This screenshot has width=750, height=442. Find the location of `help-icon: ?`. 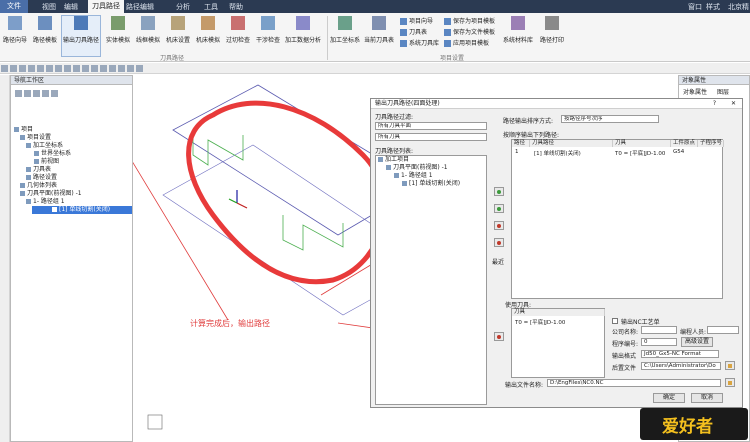

help-icon: ? is located at coordinates (714, 104).